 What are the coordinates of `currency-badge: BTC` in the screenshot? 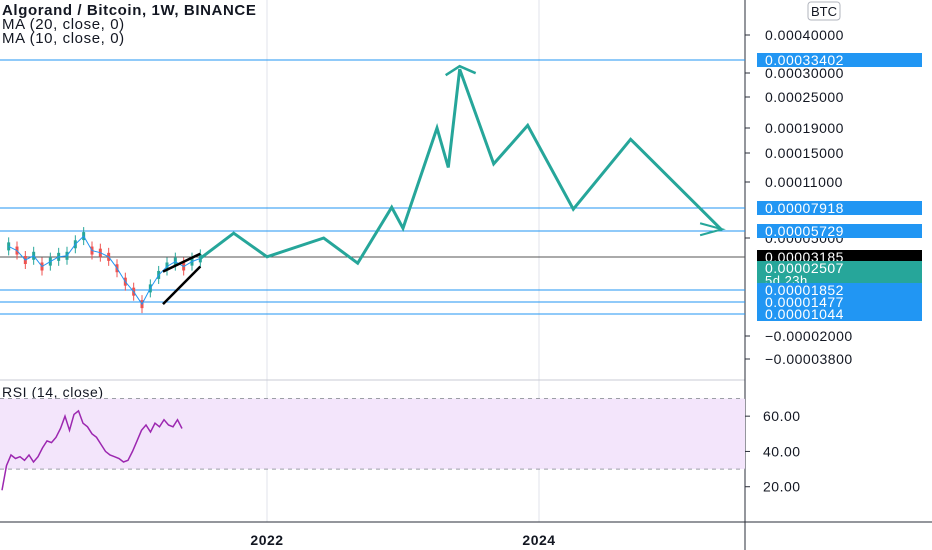 It's located at (824, 11).